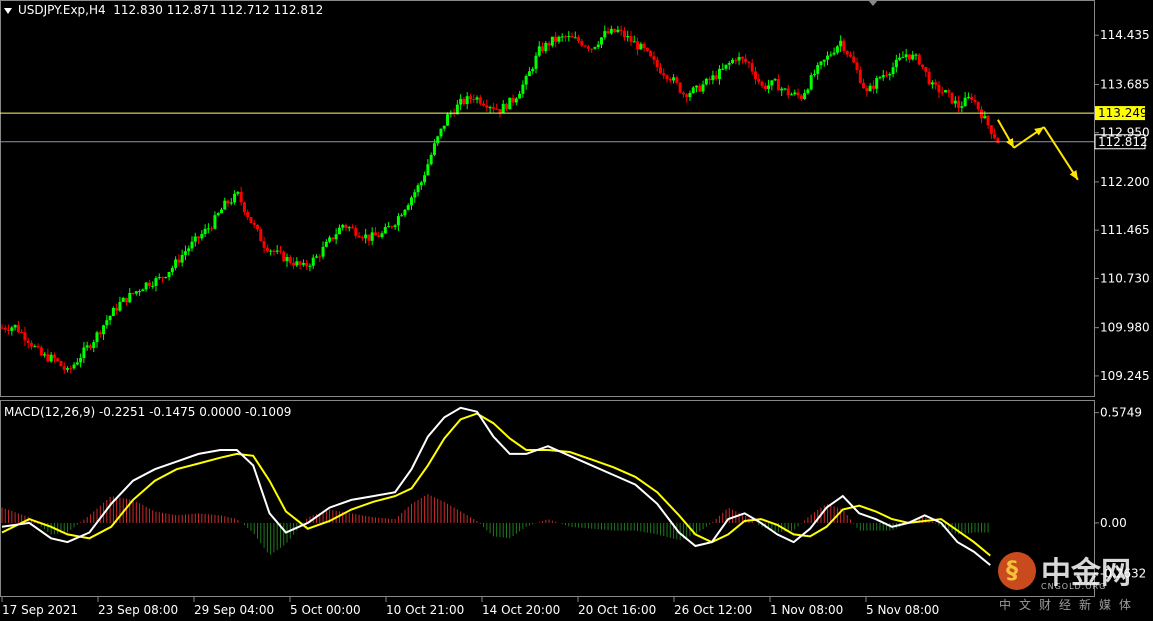 This screenshot has width=1153, height=621. Describe the element at coordinates (873, 3) in the screenshot. I see `shift-marker-icon` at that location.